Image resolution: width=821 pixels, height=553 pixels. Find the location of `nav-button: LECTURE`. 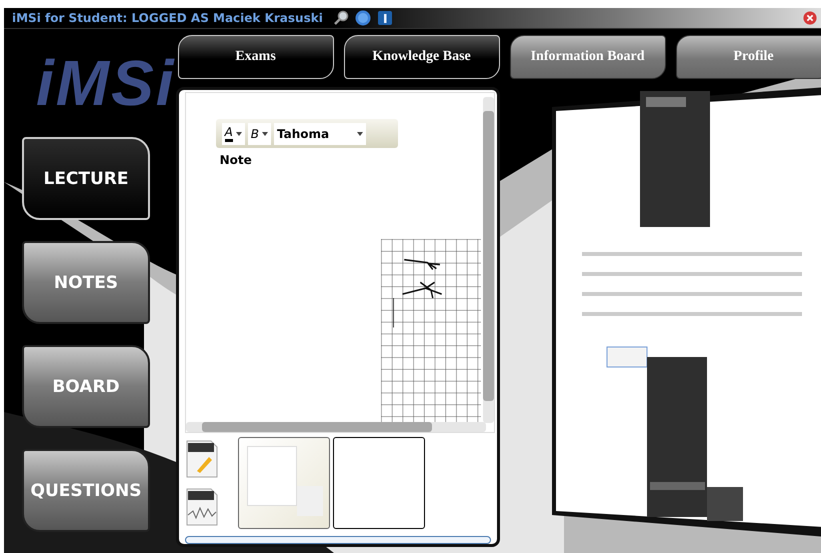

nav-button: LECTURE is located at coordinates (86, 178).